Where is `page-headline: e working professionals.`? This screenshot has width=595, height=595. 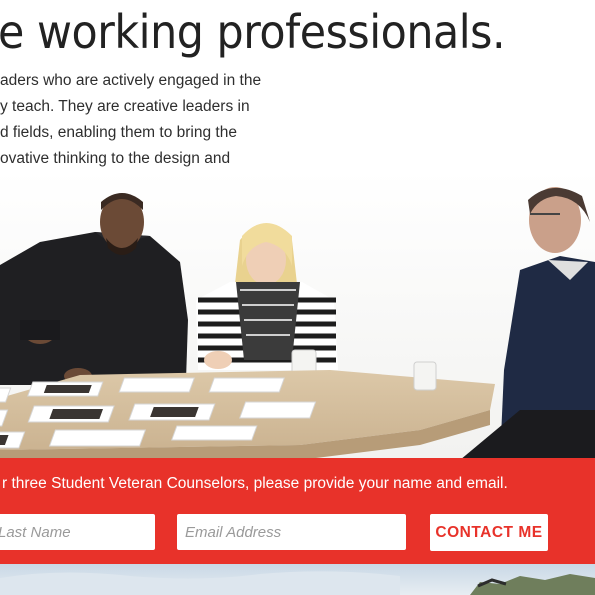 page-headline: e working professionals. is located at coordinates (253, 32).